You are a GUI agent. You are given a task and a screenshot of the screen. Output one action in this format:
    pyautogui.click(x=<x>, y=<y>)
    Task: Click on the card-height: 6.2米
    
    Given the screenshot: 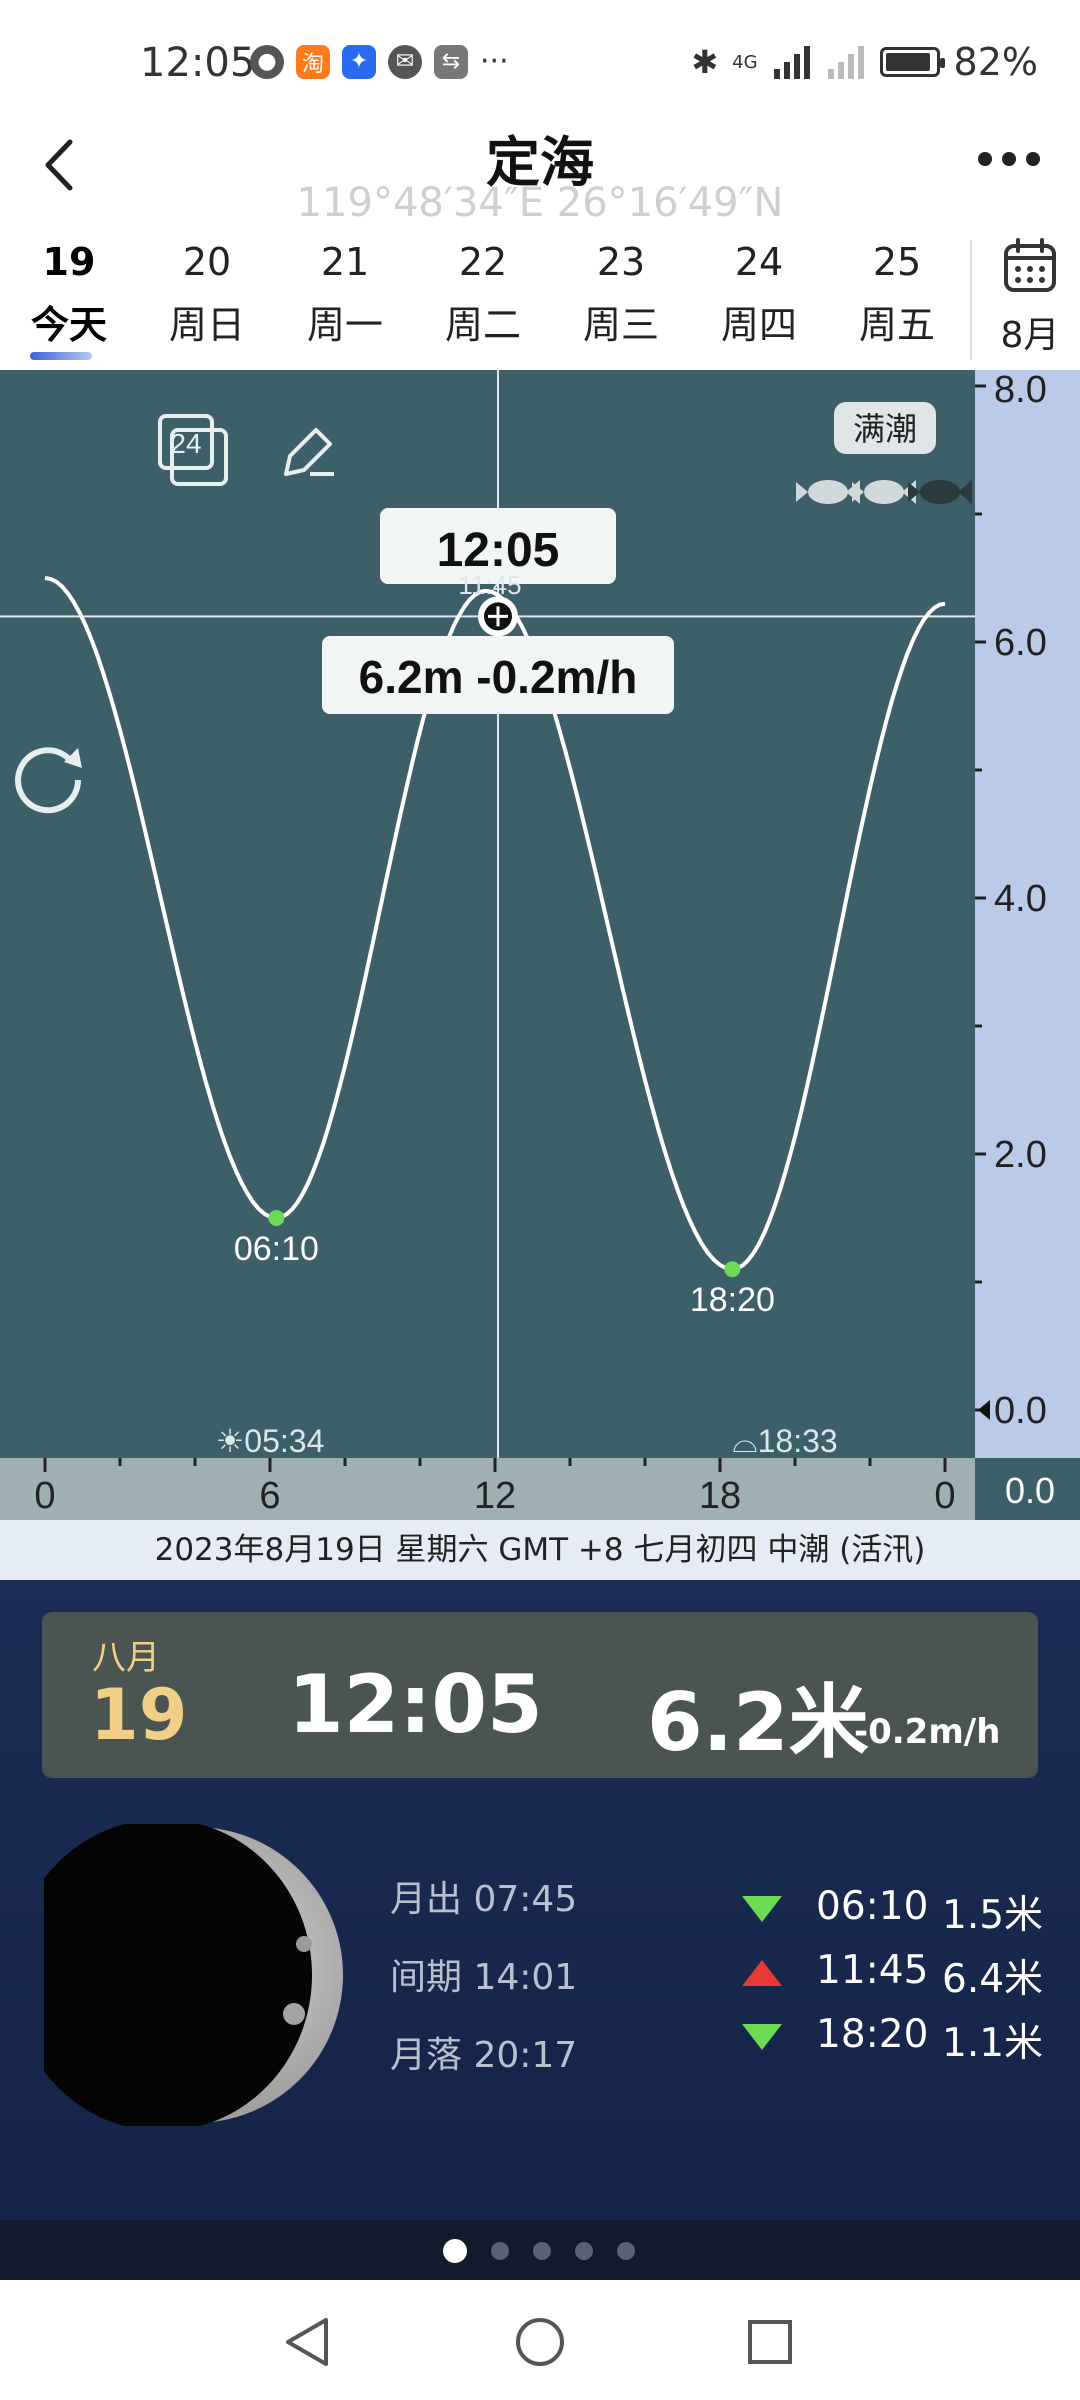 What is the action you would take?
    pyautogui.click(x=758, y=1722)
    